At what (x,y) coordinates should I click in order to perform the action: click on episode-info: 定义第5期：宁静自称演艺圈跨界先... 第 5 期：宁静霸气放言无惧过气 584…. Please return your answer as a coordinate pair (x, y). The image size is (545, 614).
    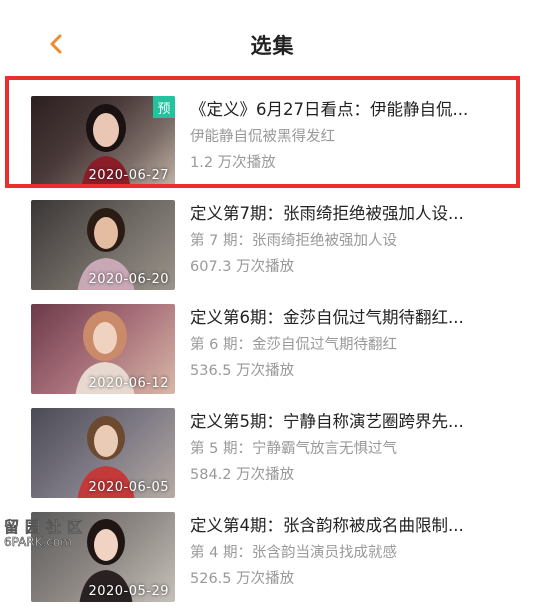
    Looking at the image, I should click on (352, 447).